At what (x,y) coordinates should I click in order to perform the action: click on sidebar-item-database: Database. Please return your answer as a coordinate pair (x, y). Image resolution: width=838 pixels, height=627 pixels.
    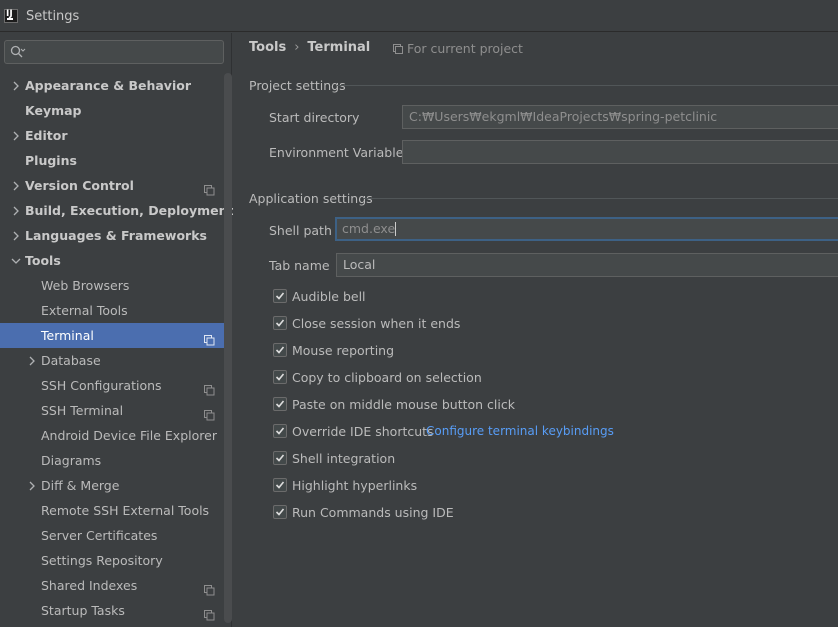
    Looking at the image, I should click on (116, 360).